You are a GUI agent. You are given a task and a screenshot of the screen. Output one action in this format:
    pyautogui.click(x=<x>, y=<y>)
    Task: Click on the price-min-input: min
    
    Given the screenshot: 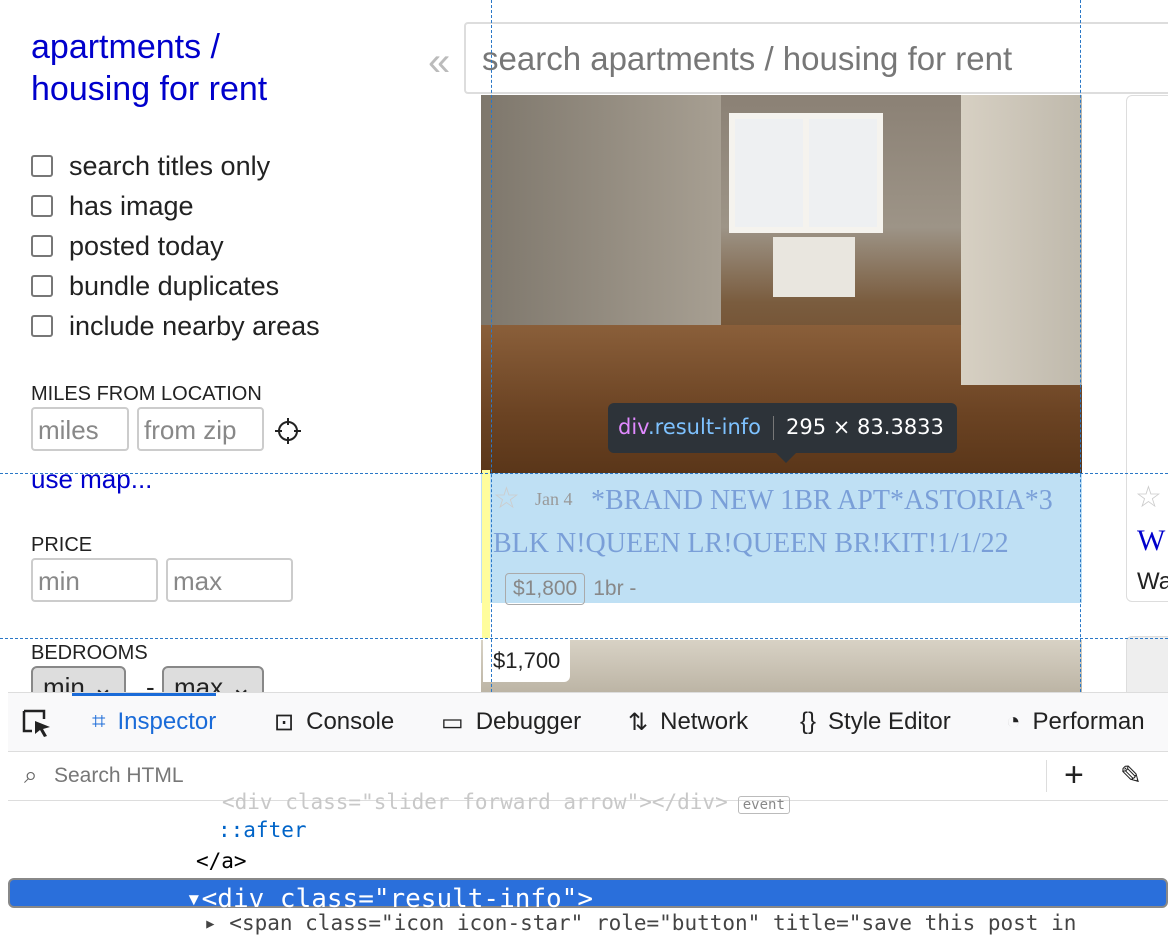 What is the action you would take?
    pyautogui.click(x=94, y=580)
    